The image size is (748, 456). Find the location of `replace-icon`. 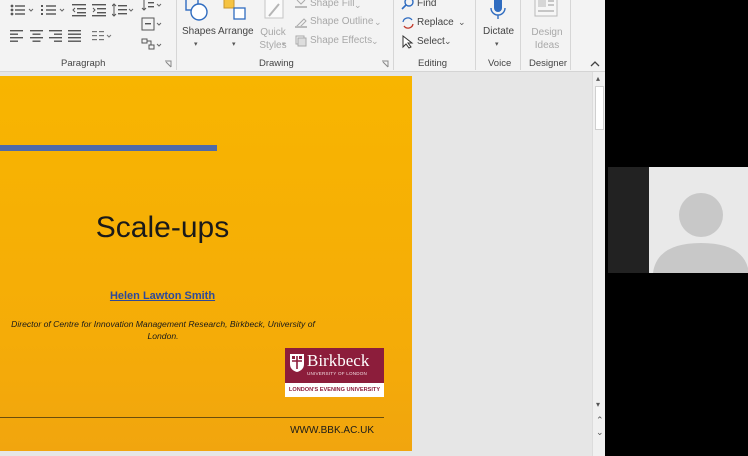

replace-icon is located at coordinates (408, 23).